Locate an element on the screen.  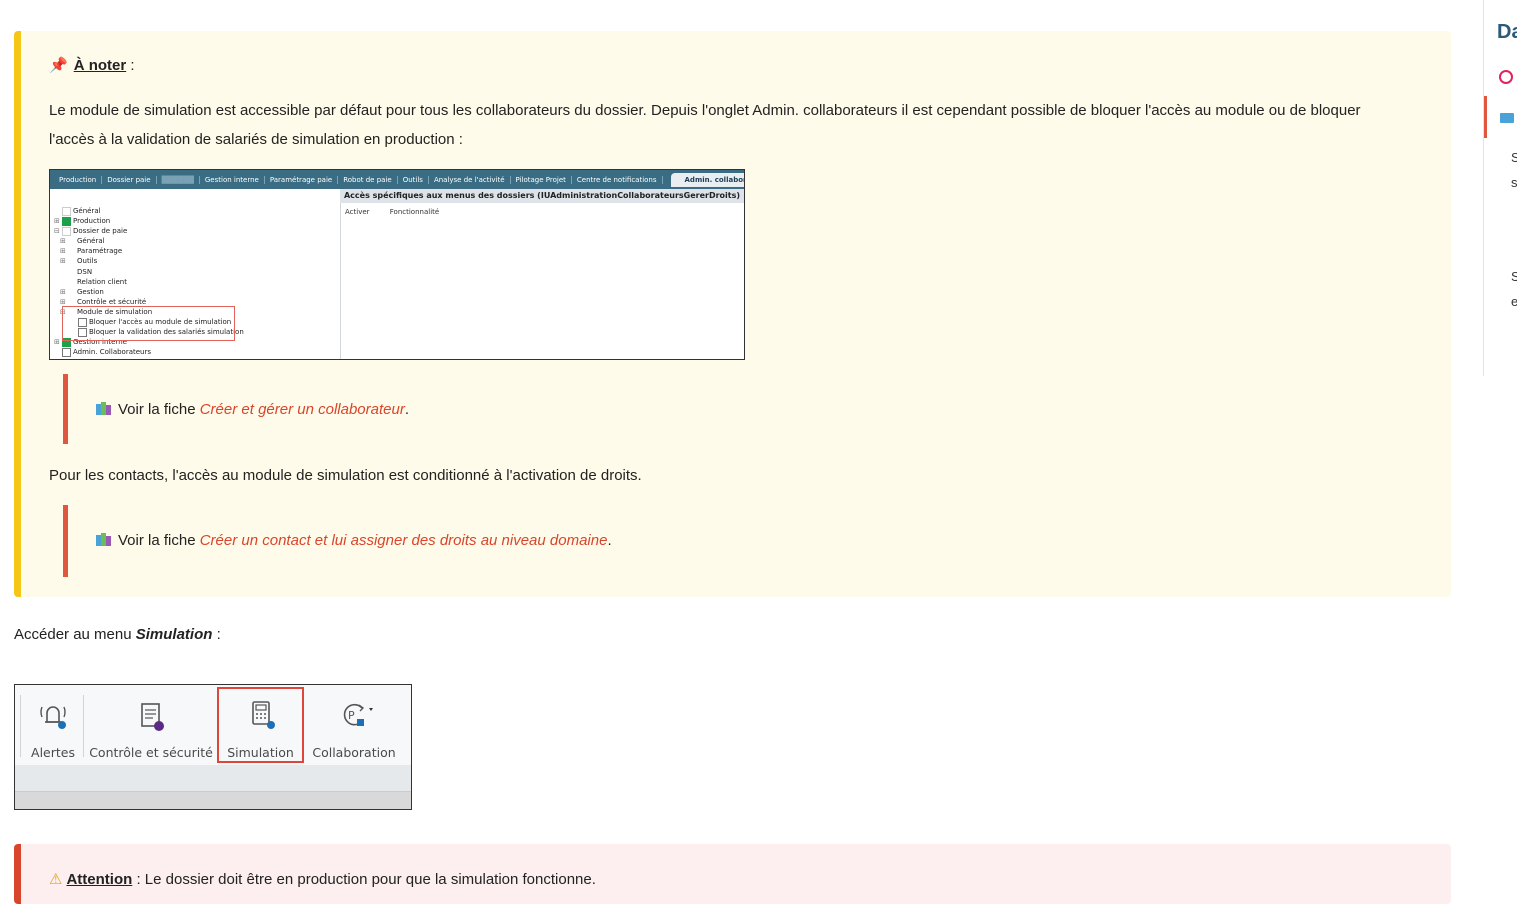
tree-item: DSN is located at coordinates (85, 271).